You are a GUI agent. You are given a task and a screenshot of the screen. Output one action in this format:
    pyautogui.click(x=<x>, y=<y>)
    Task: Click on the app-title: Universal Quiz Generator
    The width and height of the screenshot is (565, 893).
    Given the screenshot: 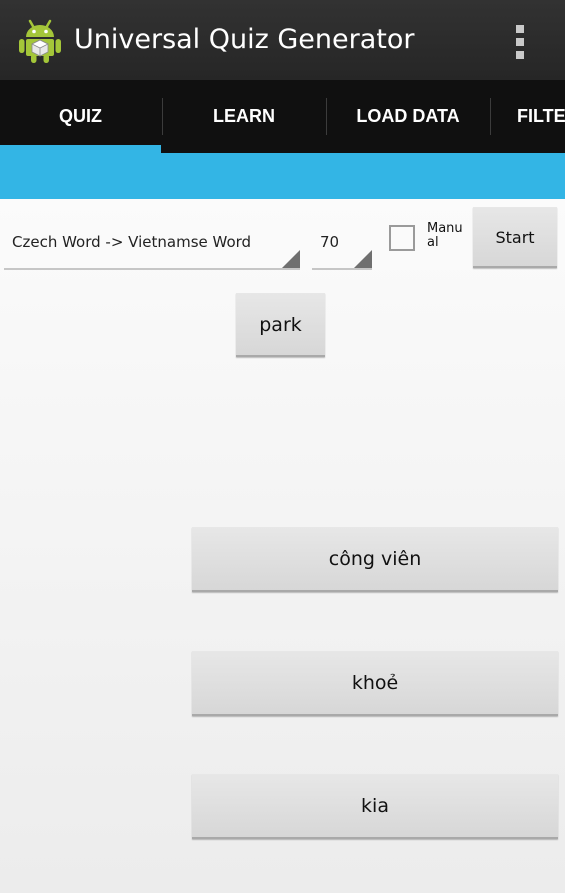 What is the action you would take?
    pyautogui.click(x=244, y=39)
    